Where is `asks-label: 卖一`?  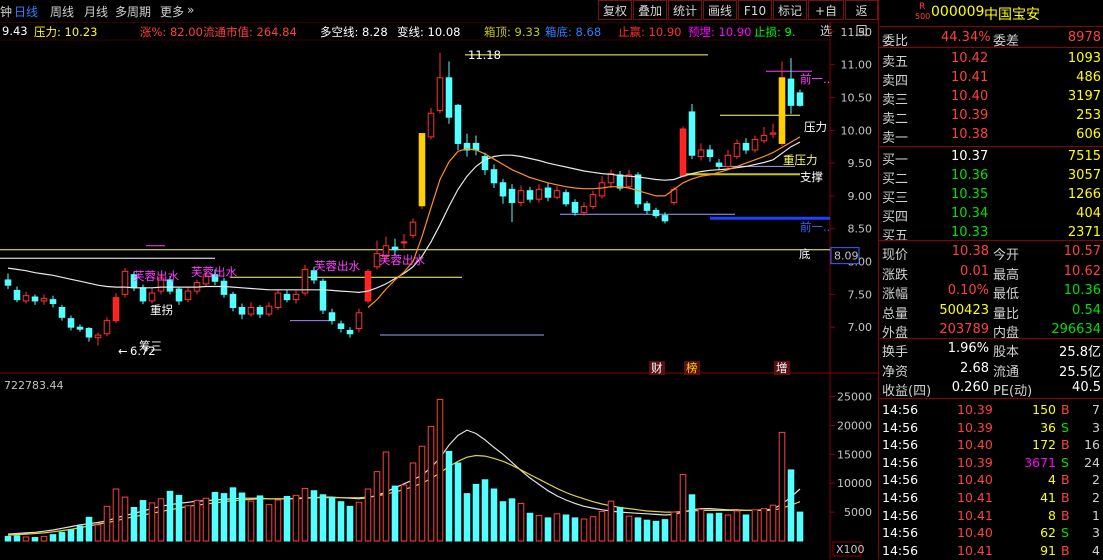
asks-label: 卖一 is located at coordinates (895, 138).